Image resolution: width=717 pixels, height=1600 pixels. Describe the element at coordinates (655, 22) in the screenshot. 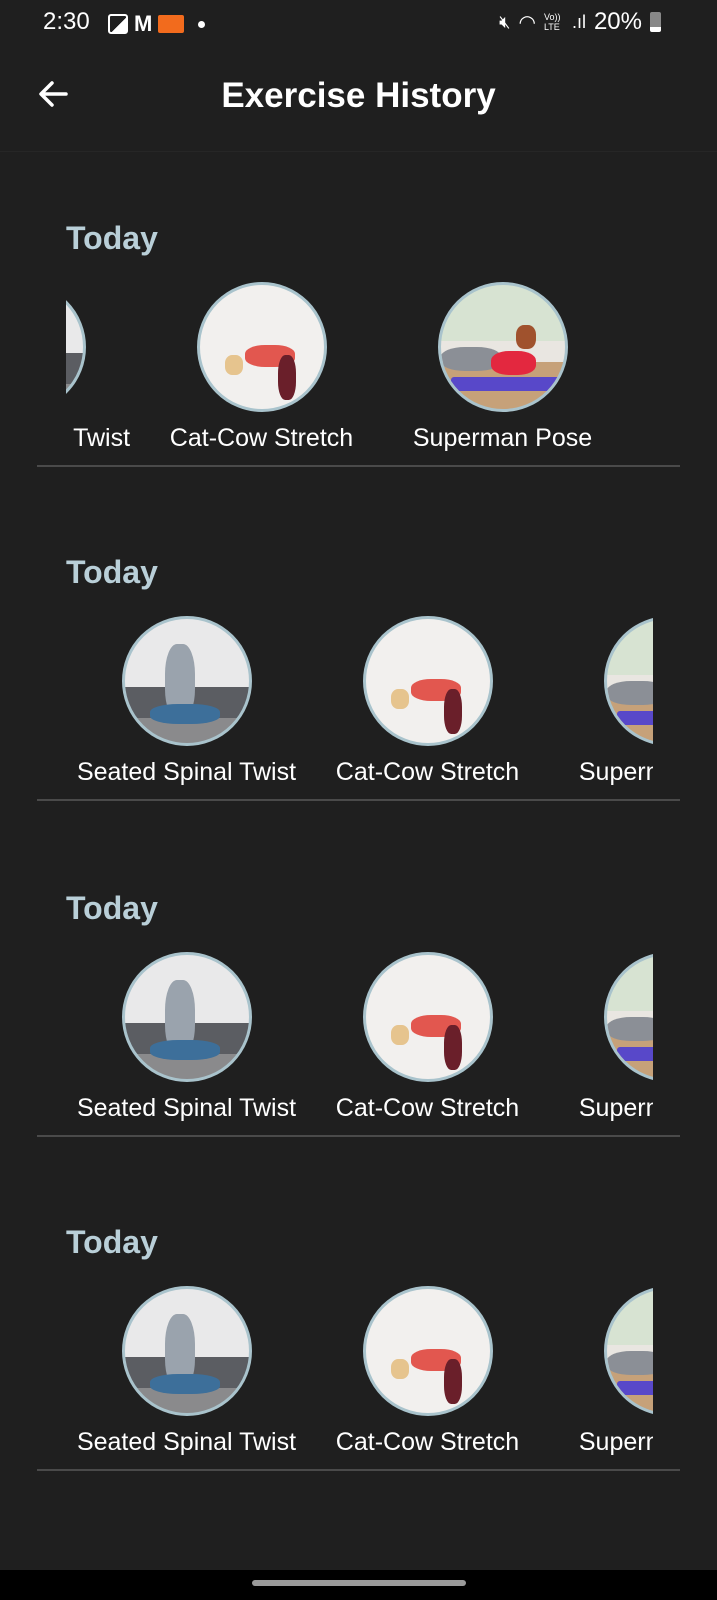

I see `battery-icon` at that location.